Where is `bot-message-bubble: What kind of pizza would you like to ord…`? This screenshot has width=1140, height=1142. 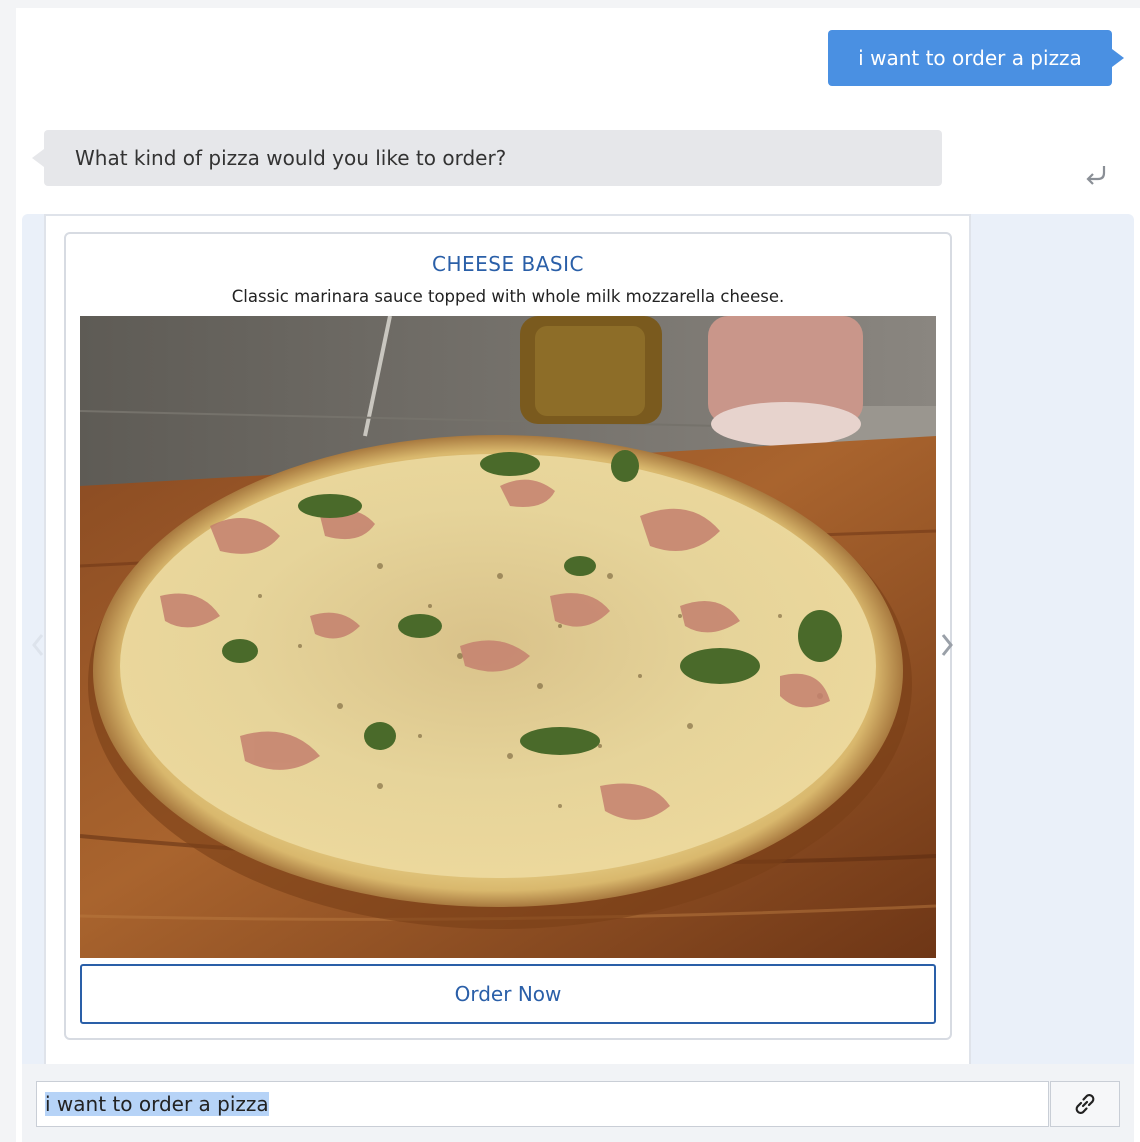
bot-message-bubble: What kind of pizza would you like to ord… is located at coordinates (493, 158).